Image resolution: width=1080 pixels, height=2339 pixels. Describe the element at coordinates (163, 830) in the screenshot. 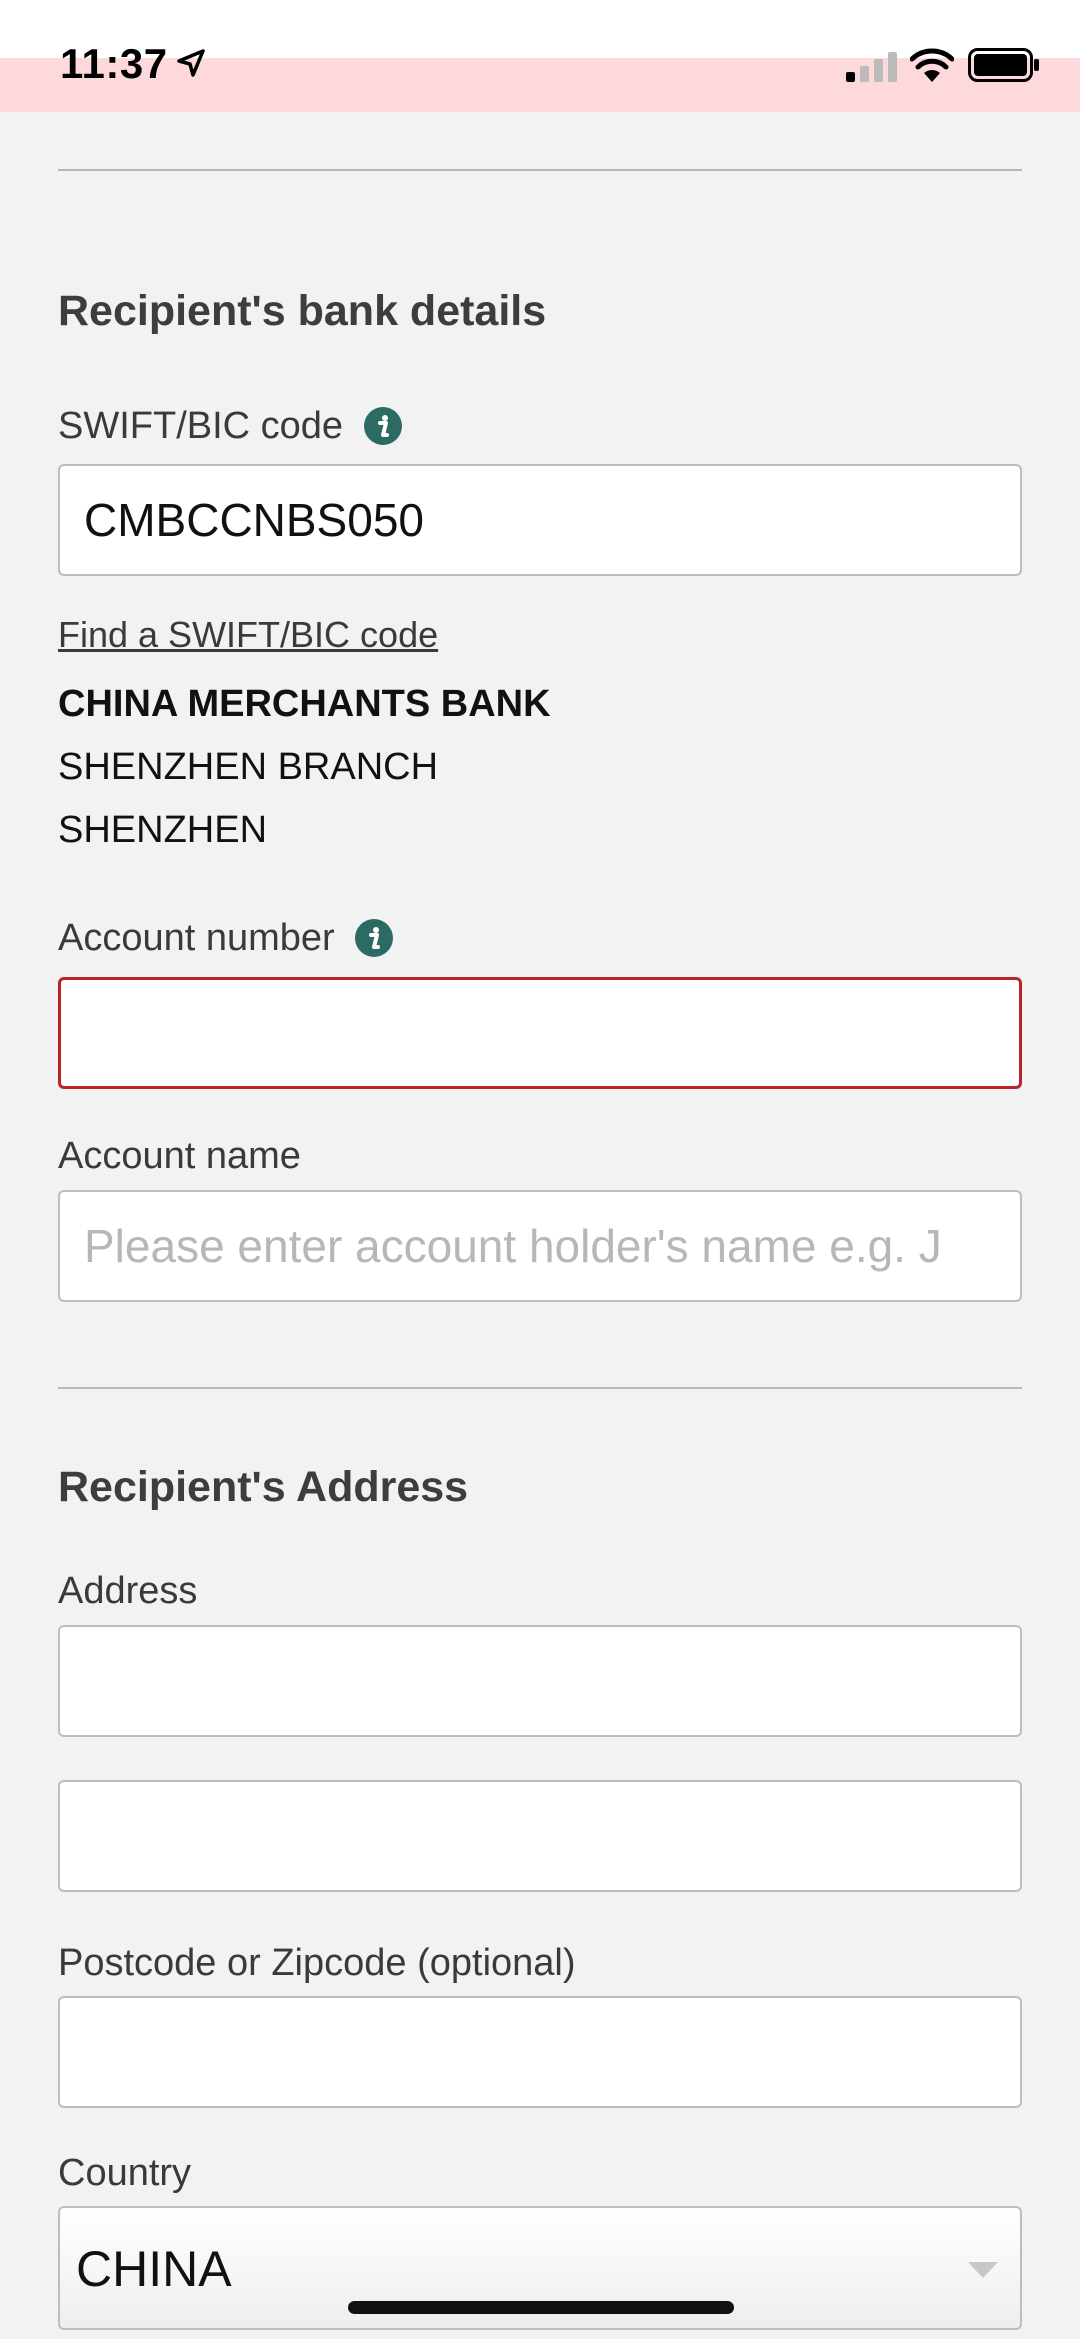

I see `bank-city: SHENZHEN` at that location.